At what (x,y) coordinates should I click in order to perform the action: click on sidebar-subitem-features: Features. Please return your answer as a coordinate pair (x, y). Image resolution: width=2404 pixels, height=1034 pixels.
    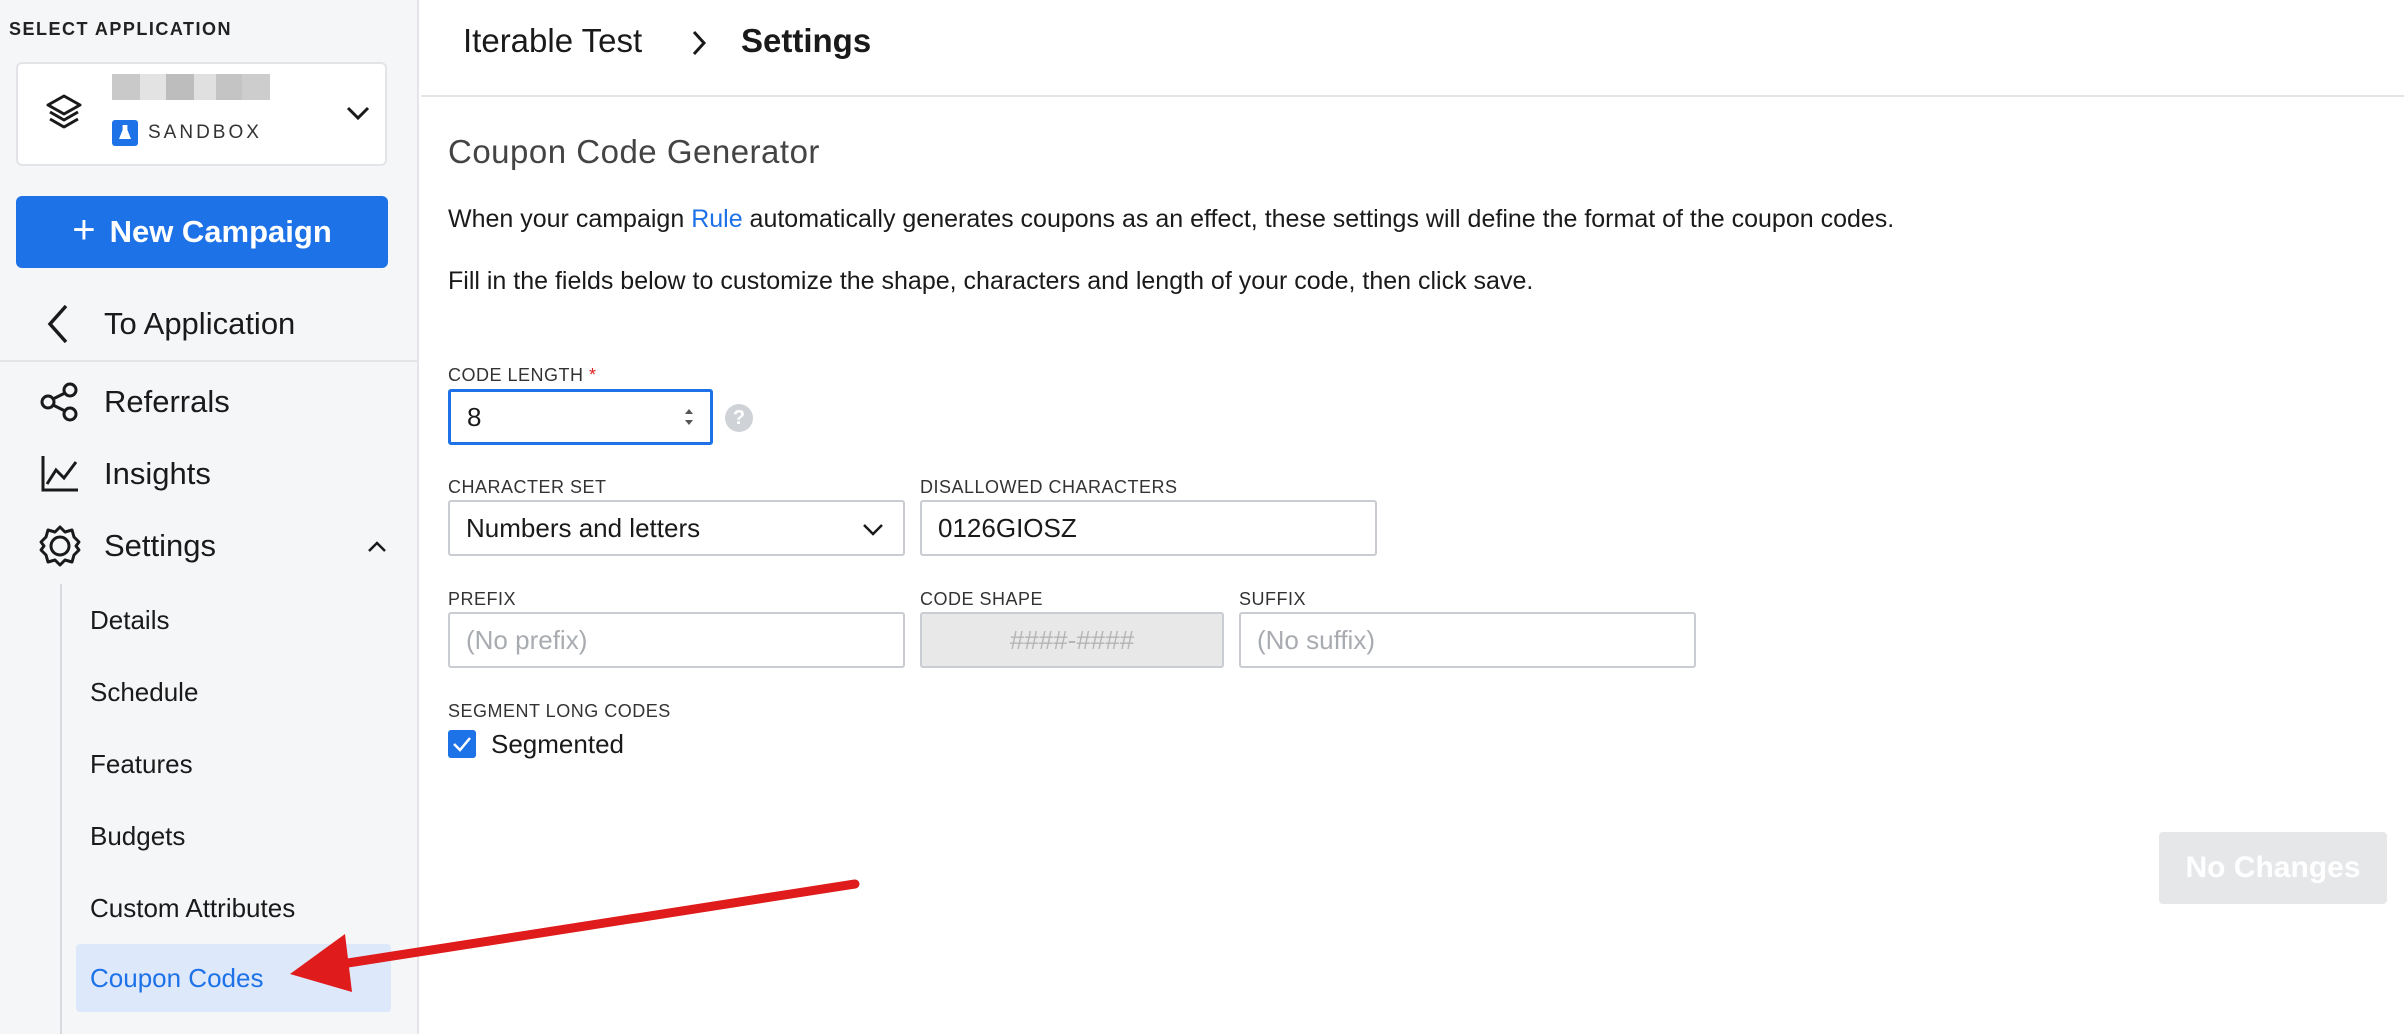
    Looking at the image, I should click on (233, 764).